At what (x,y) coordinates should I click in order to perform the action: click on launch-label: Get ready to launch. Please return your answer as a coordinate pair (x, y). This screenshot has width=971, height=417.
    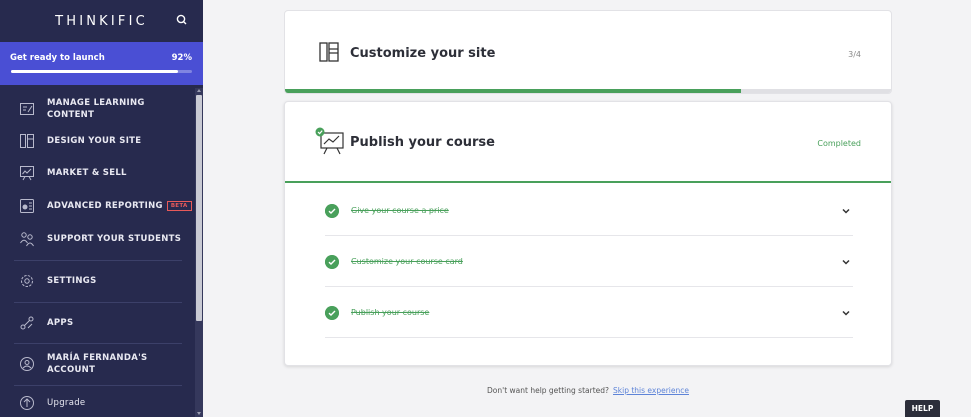
    Looking at the image, I should click on (57, 58).